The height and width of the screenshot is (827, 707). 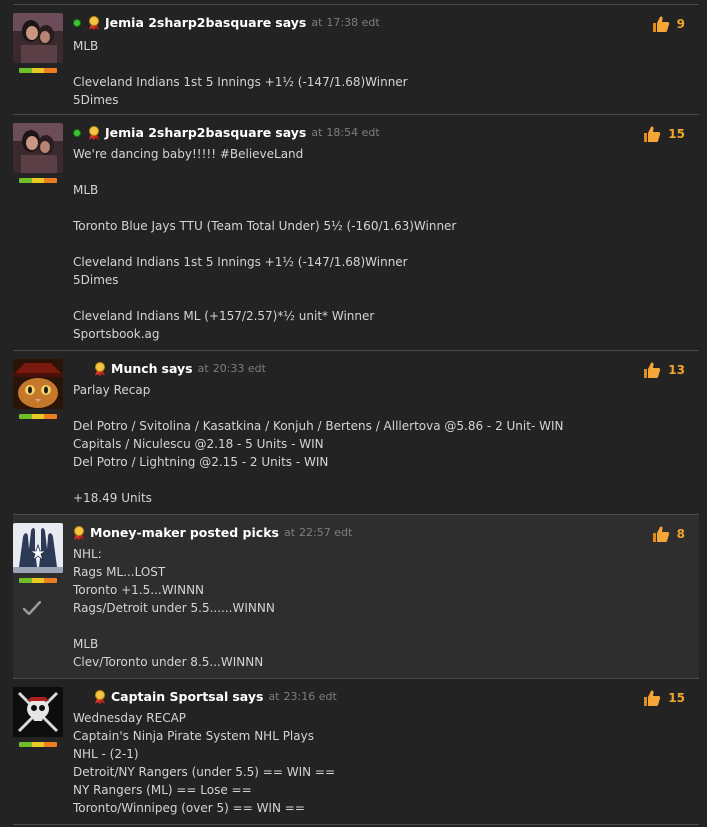 I want to click on post-line: Toronto +1.5...WINNN, so click(x=139, y=590).